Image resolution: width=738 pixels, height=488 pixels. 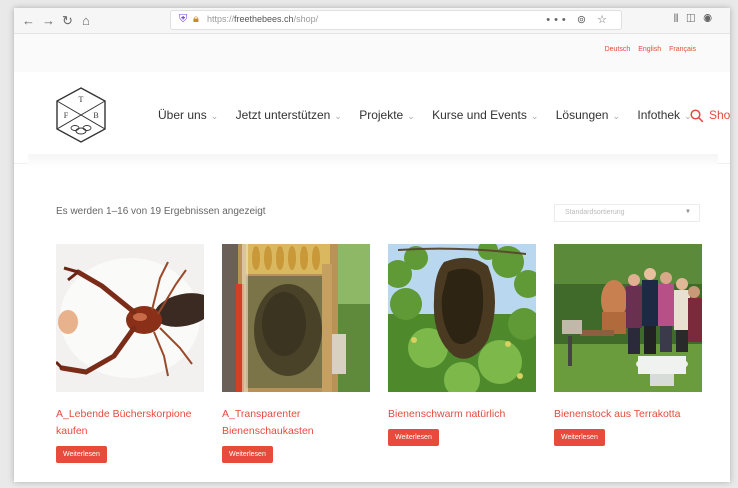 I want to click on product-image-observation-hive, so click(x=296, y=318).